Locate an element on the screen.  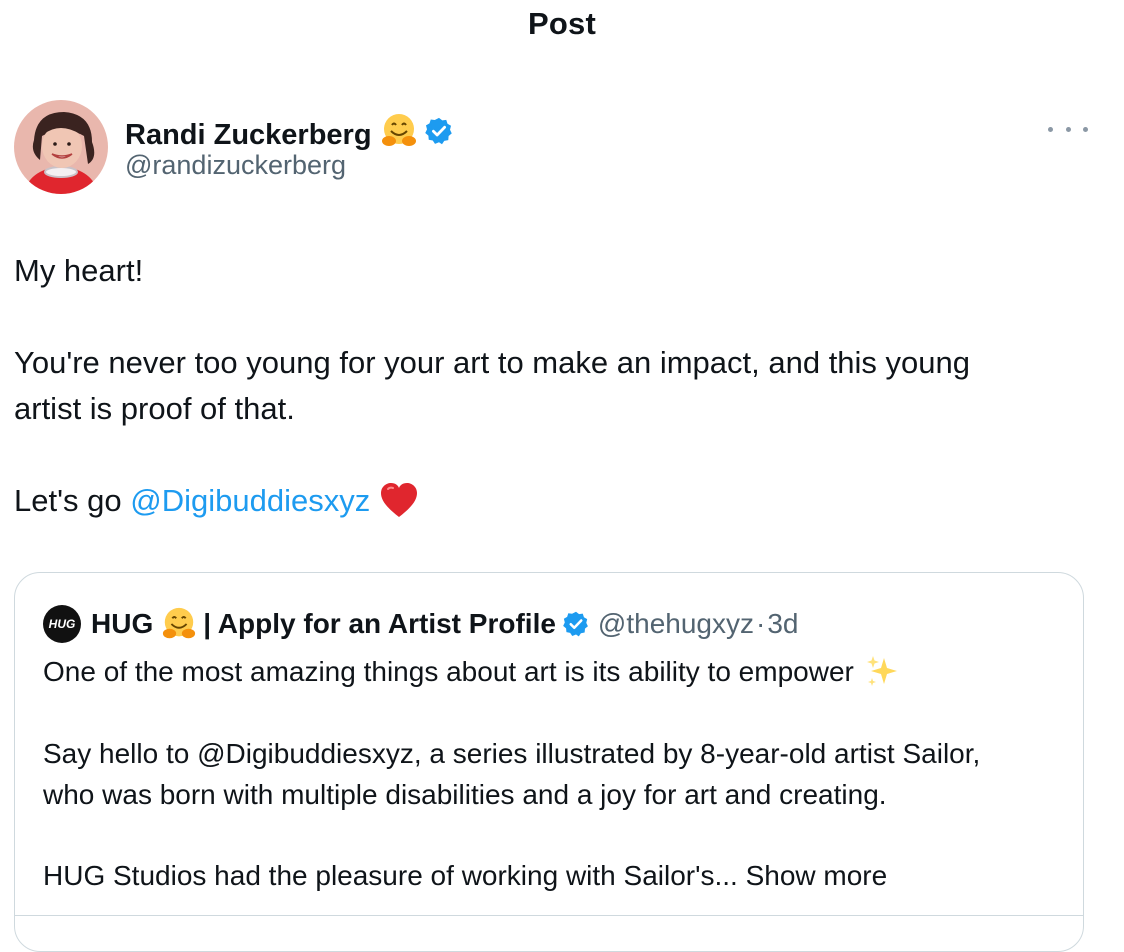
quoted-post-time: 3d is located at coordinates (782, 624).